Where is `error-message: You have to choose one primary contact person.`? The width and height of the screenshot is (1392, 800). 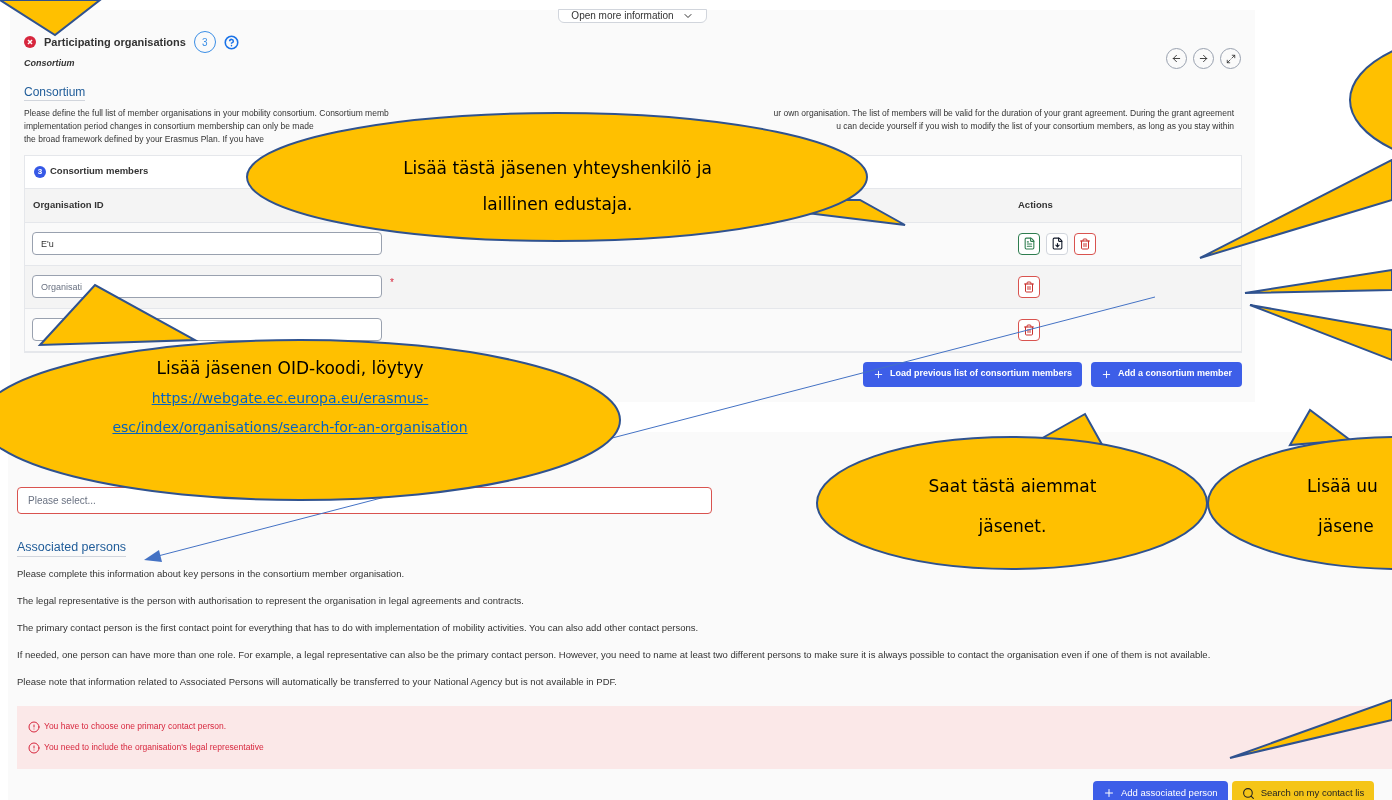 error-message: You have to choose one primary contact person. is located at coordinates (135, 727).